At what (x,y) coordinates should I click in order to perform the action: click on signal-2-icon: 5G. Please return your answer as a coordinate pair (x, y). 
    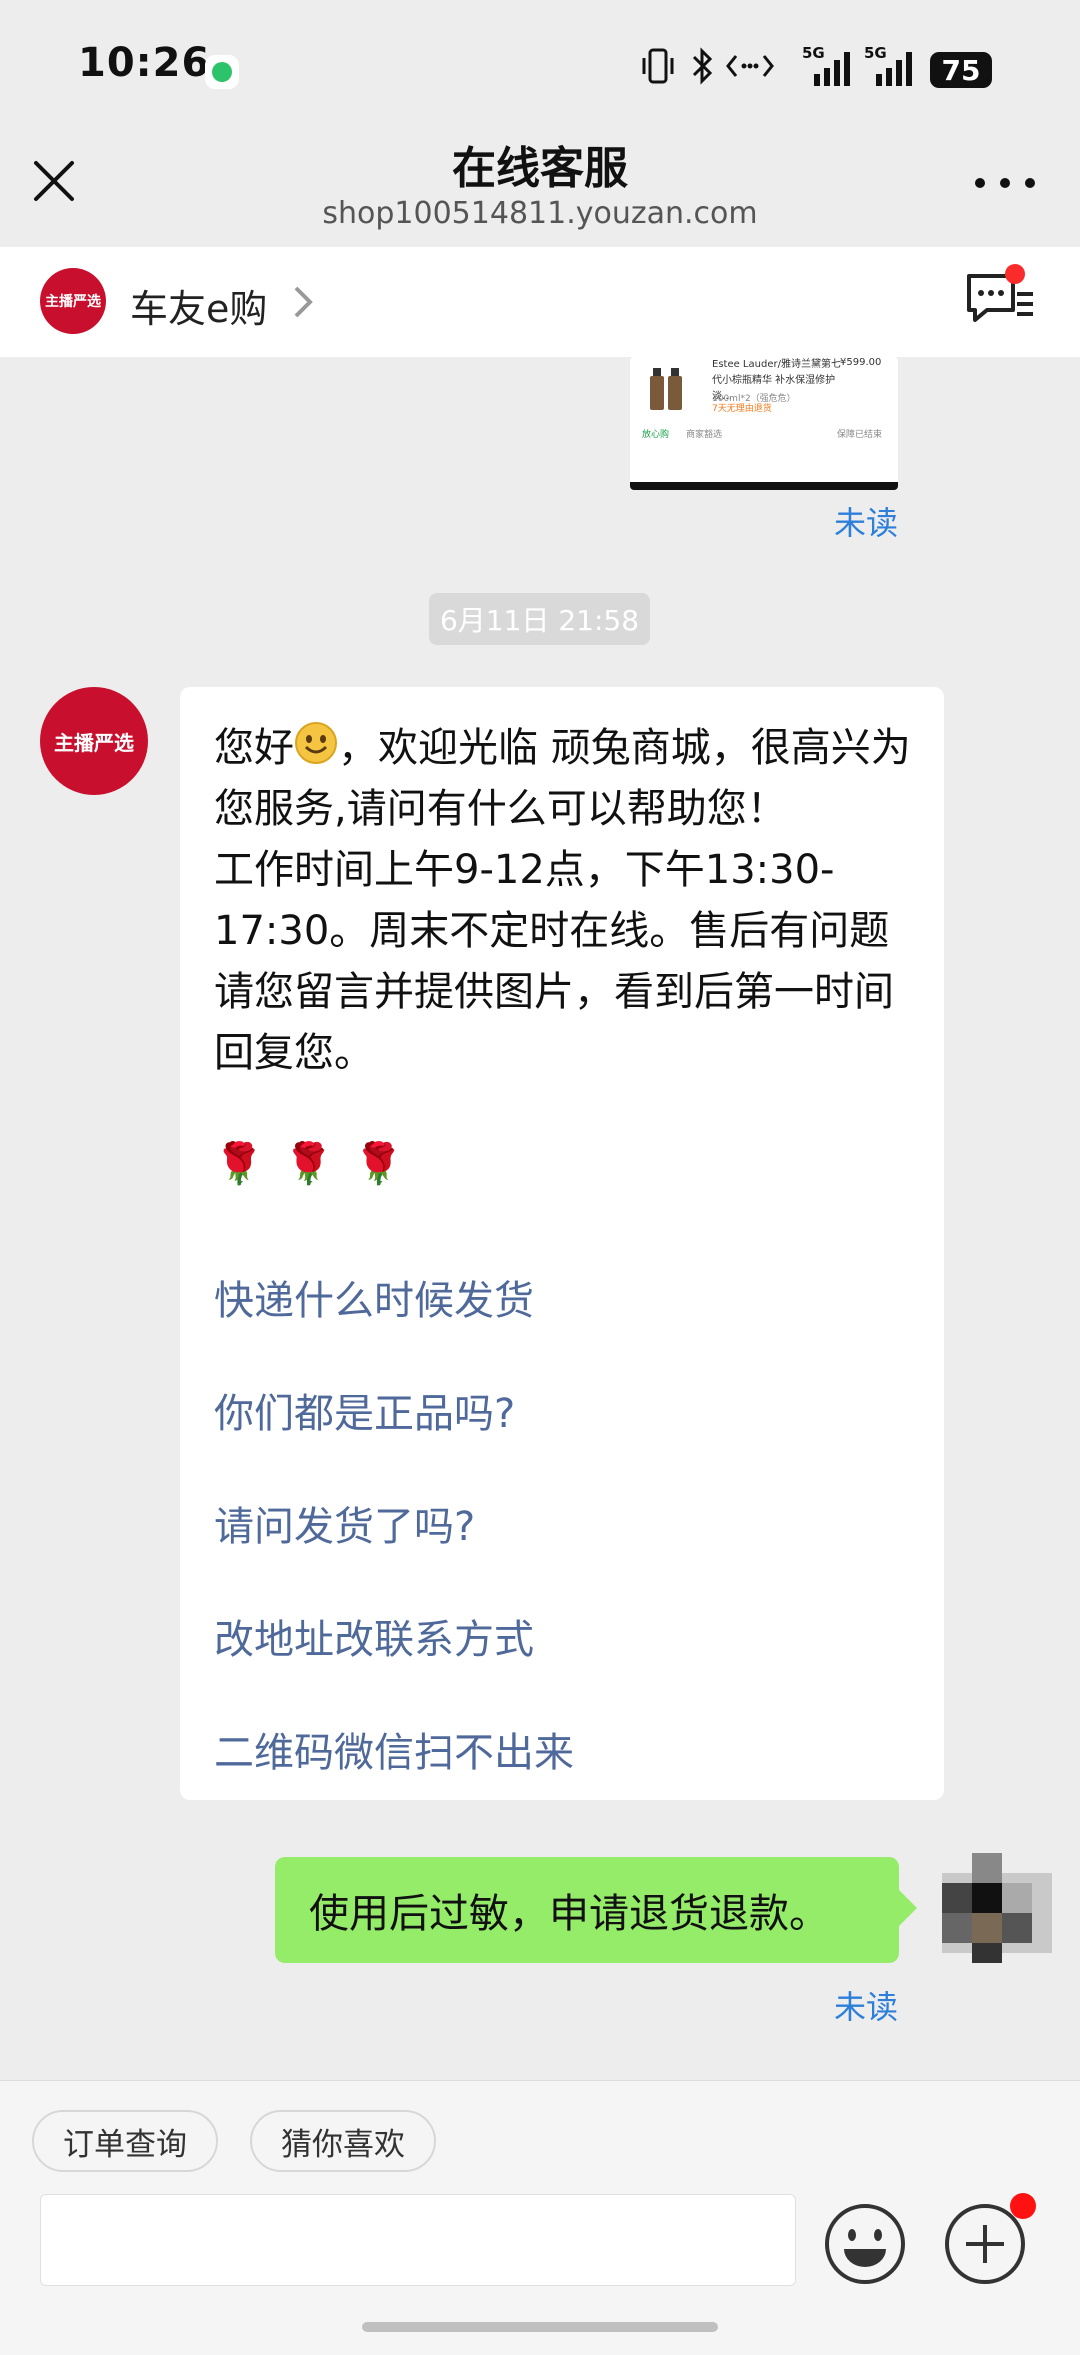
    Looking at the image, I should click on (891, 68).